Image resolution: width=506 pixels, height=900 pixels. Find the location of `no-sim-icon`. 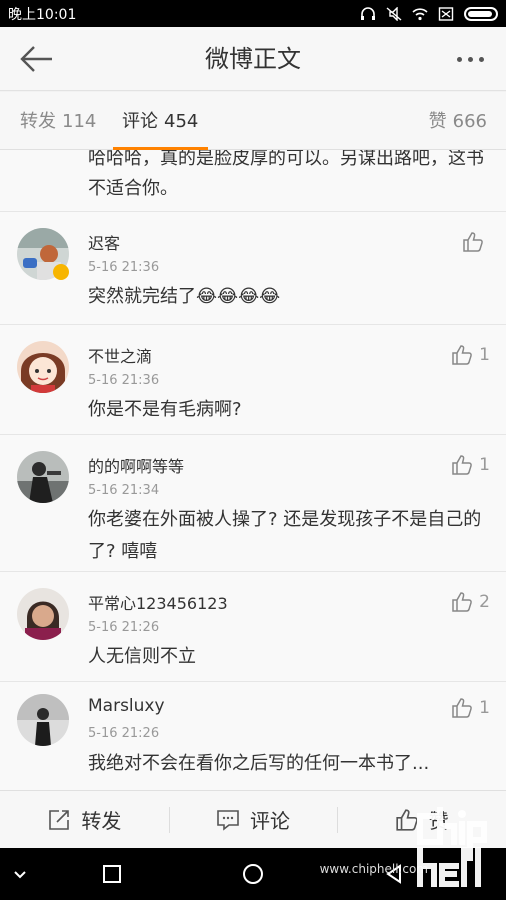

no-sim-icon is located at coordinates (446, 13).